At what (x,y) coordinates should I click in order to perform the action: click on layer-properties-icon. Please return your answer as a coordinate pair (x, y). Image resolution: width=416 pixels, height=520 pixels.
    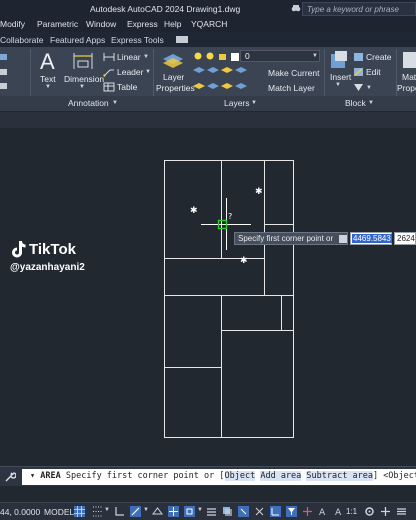
    Looking at the image, I should click on (173, 61).